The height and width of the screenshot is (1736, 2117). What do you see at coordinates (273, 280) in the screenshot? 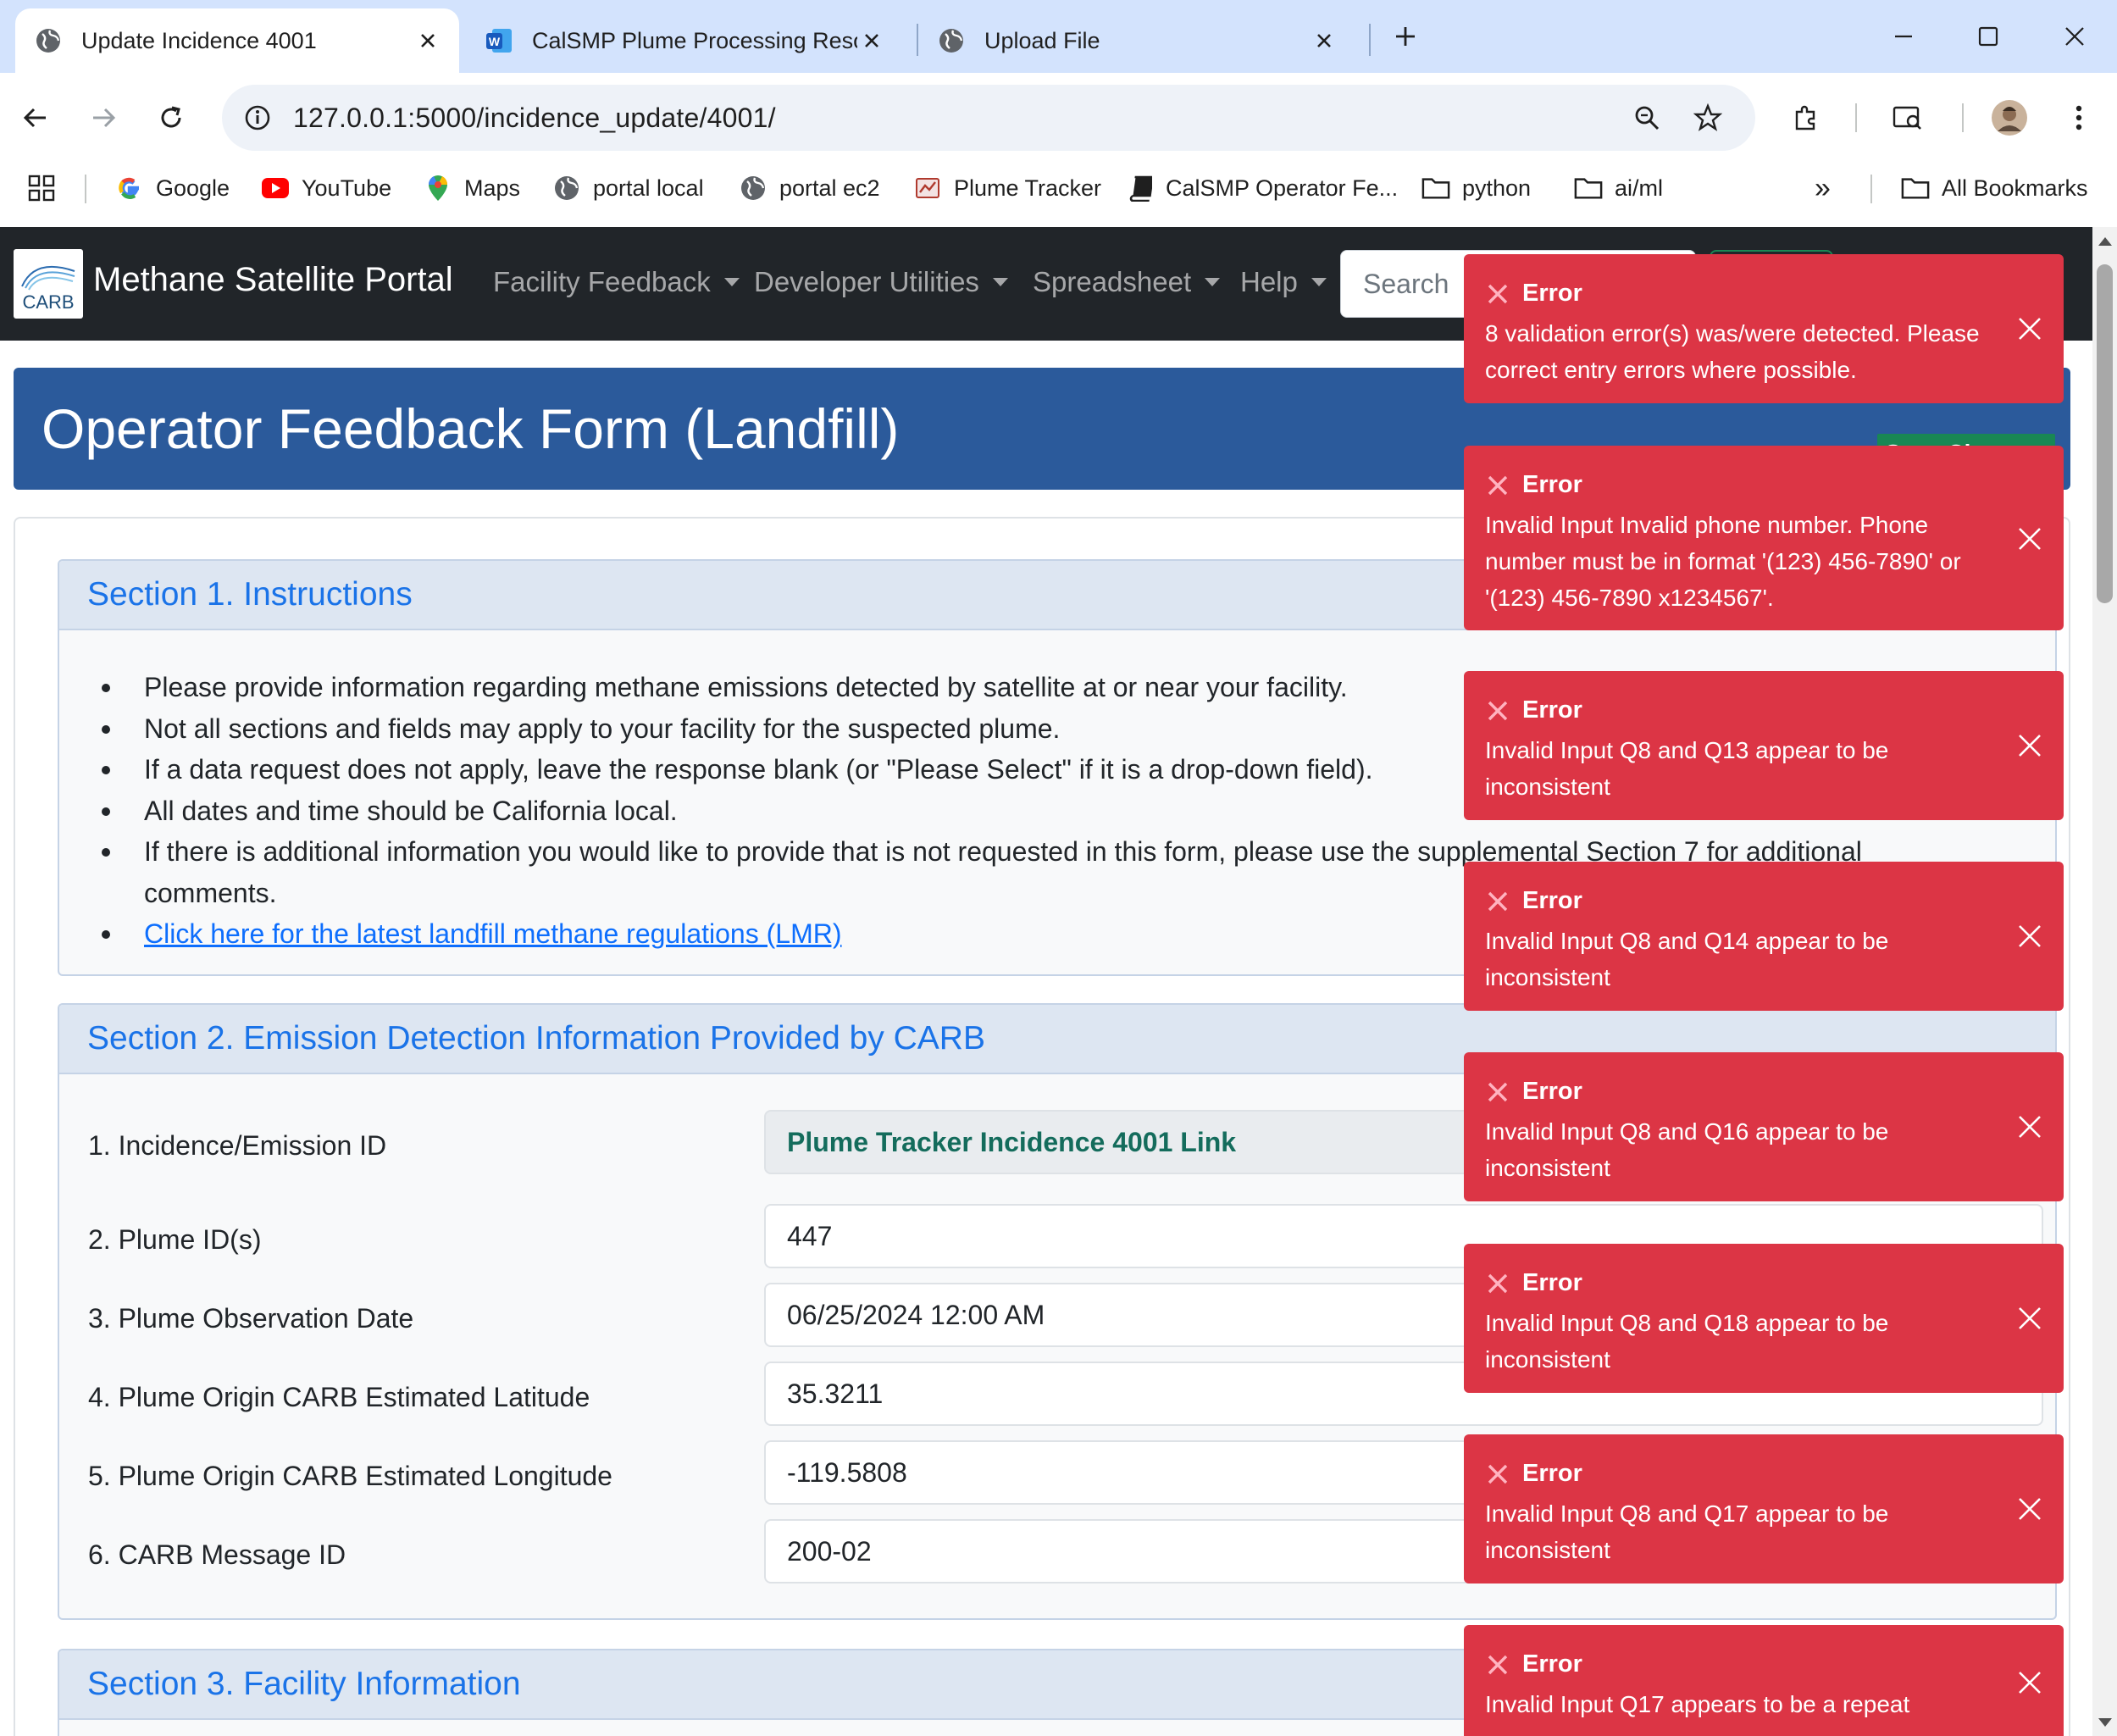
I see `brand-title: Methane Satellite Portal` at bounding box center [273, 280].